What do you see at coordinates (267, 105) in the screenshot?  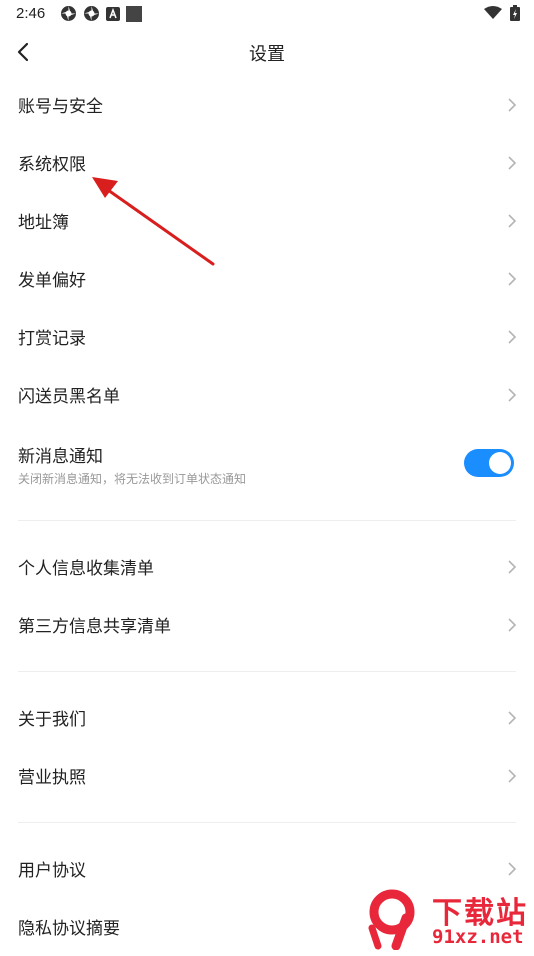 I see `settings-item-account-security: 账号与安全` at bounding box center [267, 105].